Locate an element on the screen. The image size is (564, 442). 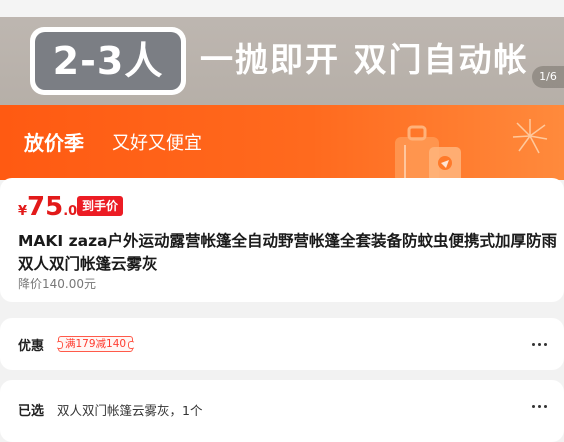
image-page-indicator: 1/6 is located at coordinates (548, 77).